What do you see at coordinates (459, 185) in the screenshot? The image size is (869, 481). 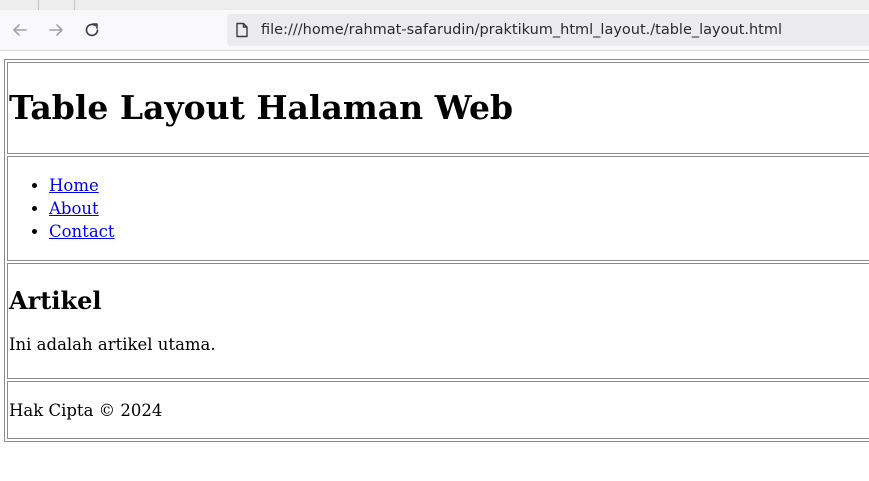 I see `nav-item: Home` at bounding box center [459, 185].